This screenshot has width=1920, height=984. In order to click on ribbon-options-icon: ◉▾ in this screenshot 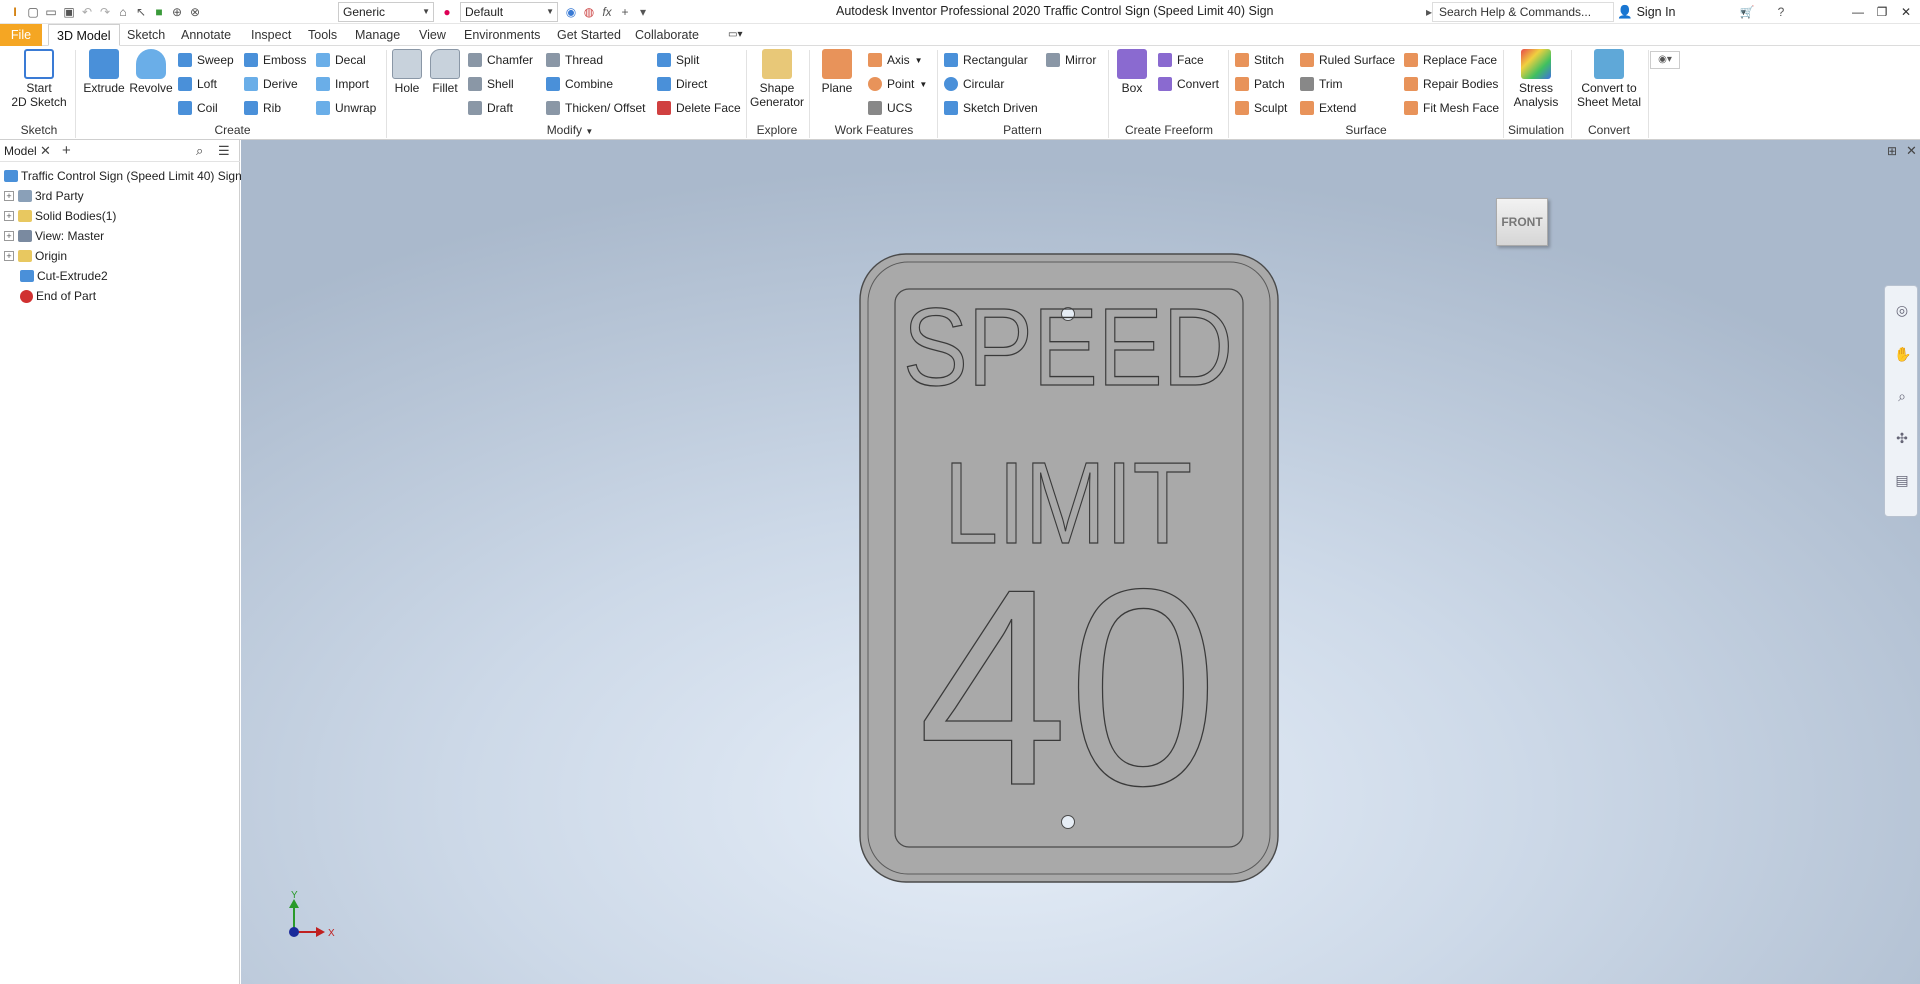, I will do `click(1665, 60)`.